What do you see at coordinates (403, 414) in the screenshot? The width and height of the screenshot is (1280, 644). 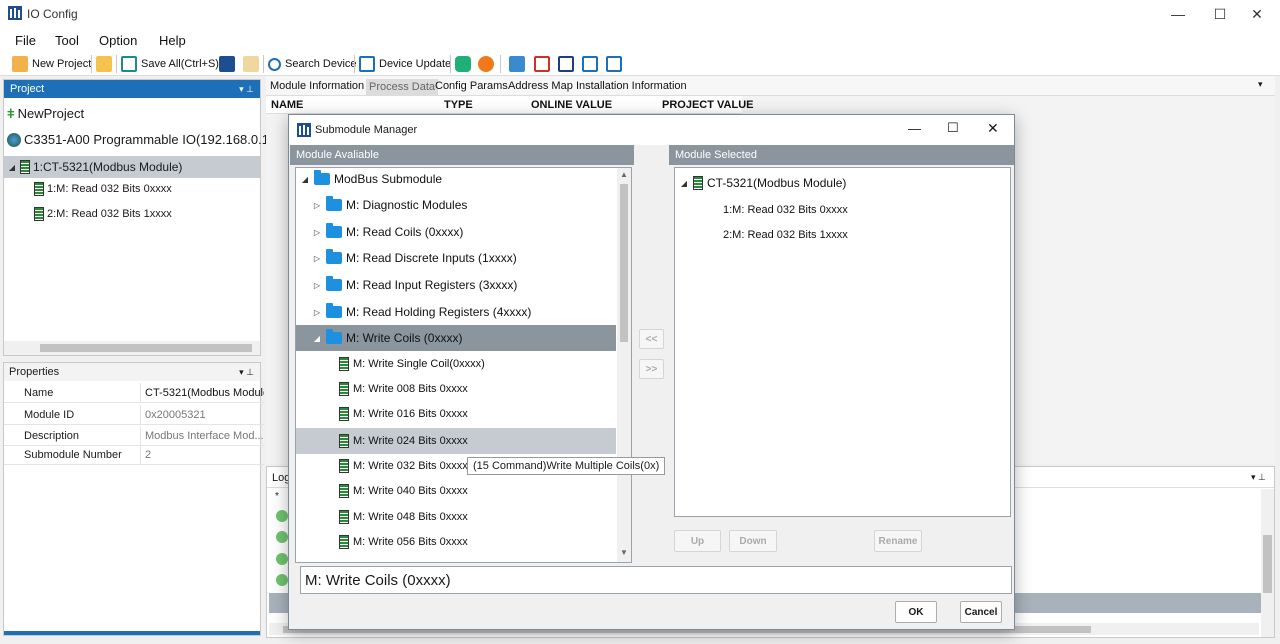 I see `tree-leaf-node: M: Write 016 Bits 0xxxx` at bounding box center [403, 414].